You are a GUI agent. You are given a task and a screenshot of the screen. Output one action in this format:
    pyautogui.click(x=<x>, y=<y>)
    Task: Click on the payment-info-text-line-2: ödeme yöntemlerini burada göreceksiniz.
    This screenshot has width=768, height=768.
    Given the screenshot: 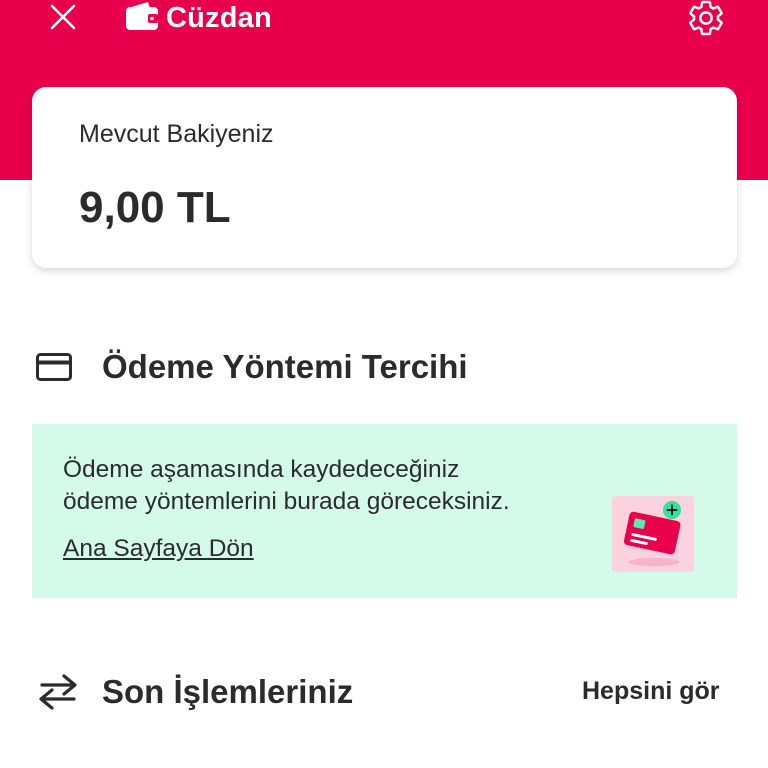 What is the action you would take?
    pyautogui.click(x=286, y=501)
    